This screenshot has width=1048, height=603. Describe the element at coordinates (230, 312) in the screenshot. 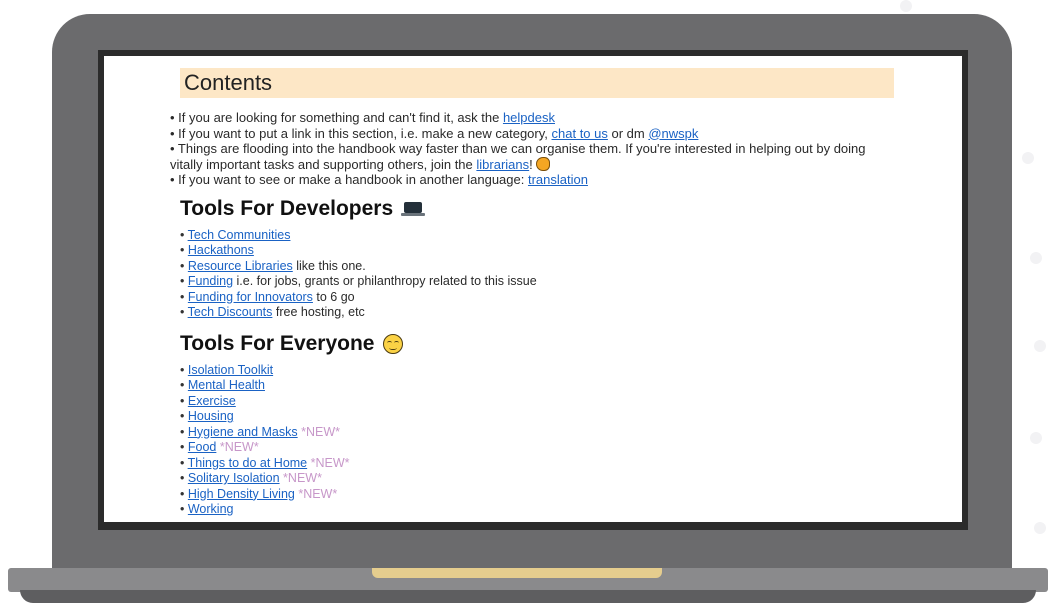

I see `tech-discounts-link: Tech Discounts` at that location.